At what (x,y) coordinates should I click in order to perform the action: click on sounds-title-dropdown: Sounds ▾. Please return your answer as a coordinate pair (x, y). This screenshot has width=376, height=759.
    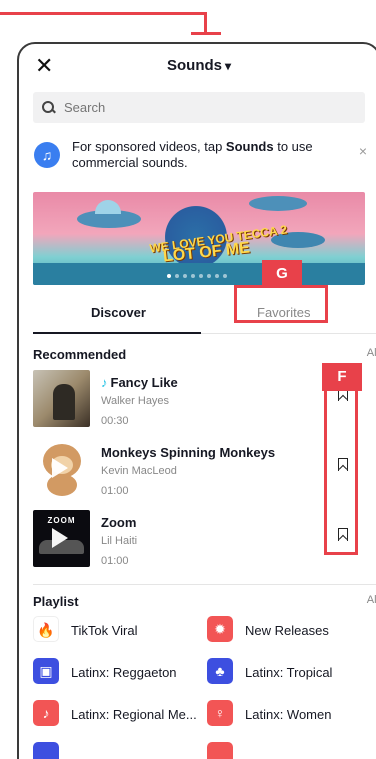
    Looking at the image, I should click on (197, 65).